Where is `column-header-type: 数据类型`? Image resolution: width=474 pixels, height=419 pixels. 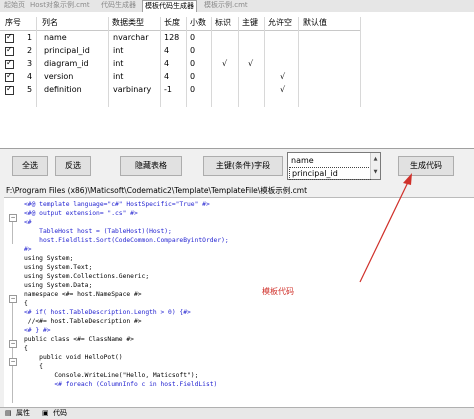
column-header-type: 数据类型 is located at coordinates (128, 23).